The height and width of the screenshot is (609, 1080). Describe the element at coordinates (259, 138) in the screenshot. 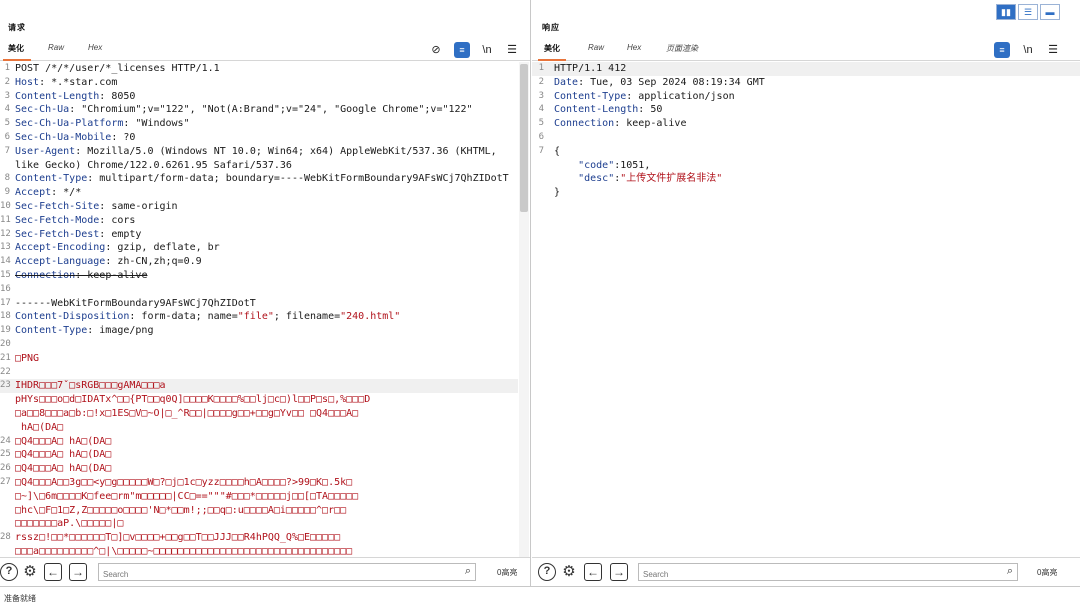

I see `code-line: 6 Sec-Ch-Ua-Mobile: ?0` at that location.